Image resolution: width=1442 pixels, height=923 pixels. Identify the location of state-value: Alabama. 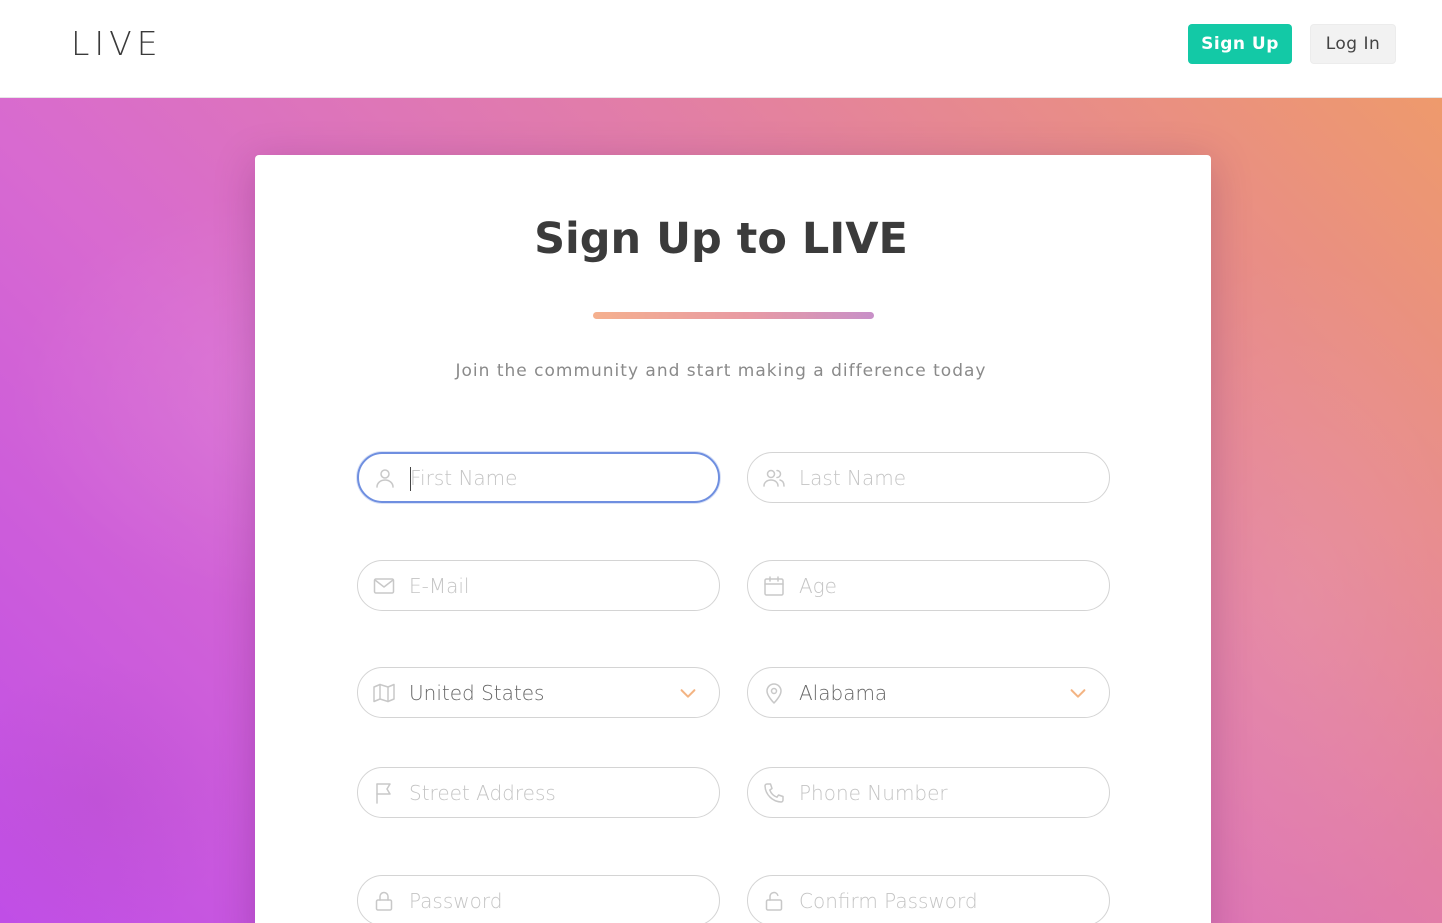
(843, 692).